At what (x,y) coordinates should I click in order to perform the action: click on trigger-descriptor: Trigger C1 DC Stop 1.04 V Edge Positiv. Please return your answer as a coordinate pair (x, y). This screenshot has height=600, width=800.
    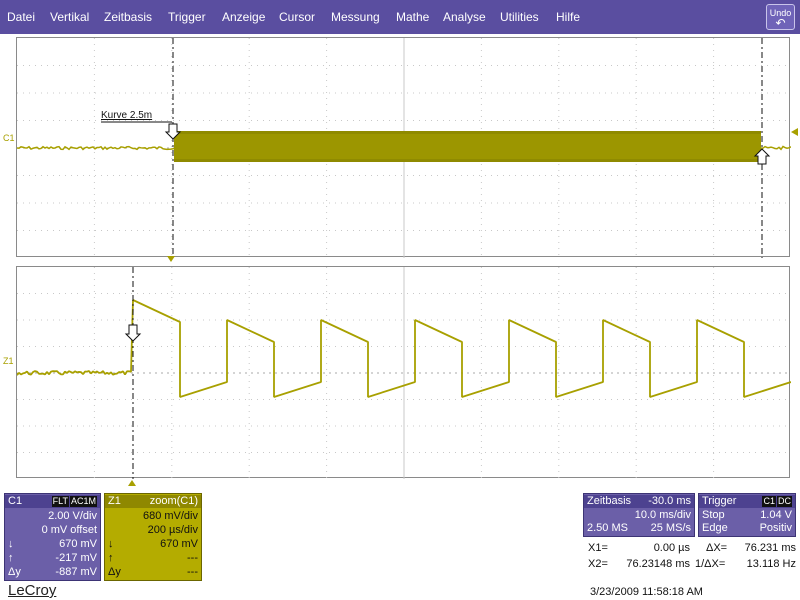
    Looking at the image, I should click on (747, 515).